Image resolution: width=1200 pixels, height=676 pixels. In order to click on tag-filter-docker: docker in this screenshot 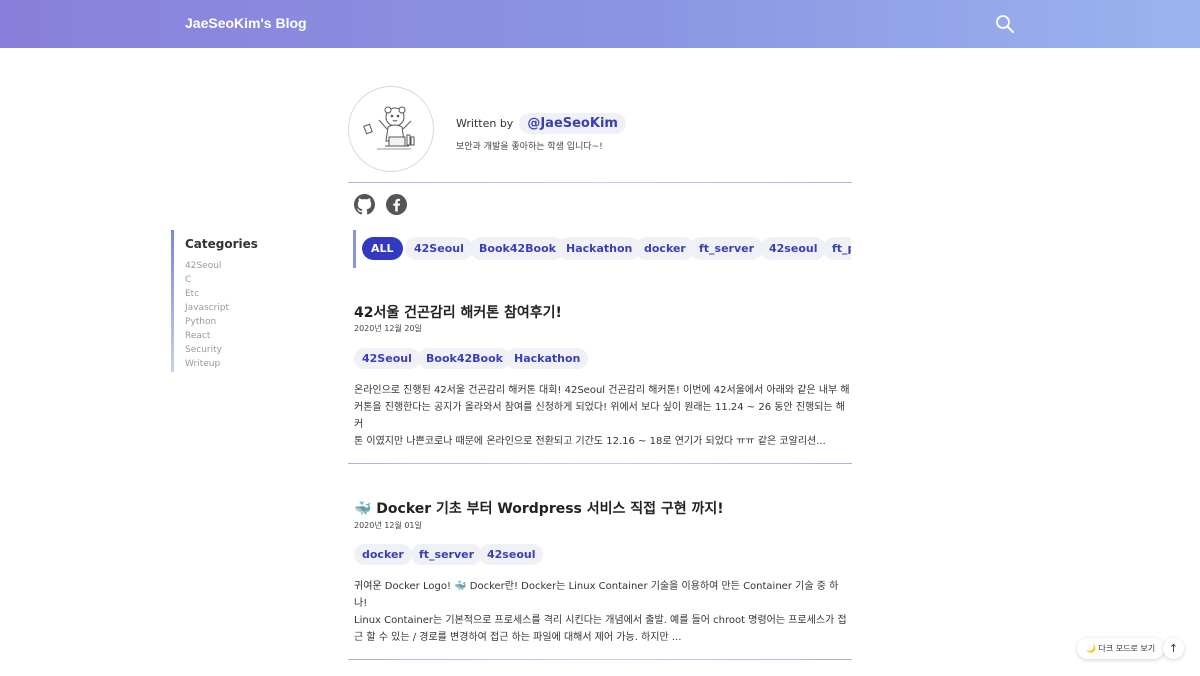, I will do `click(665, 248)`.